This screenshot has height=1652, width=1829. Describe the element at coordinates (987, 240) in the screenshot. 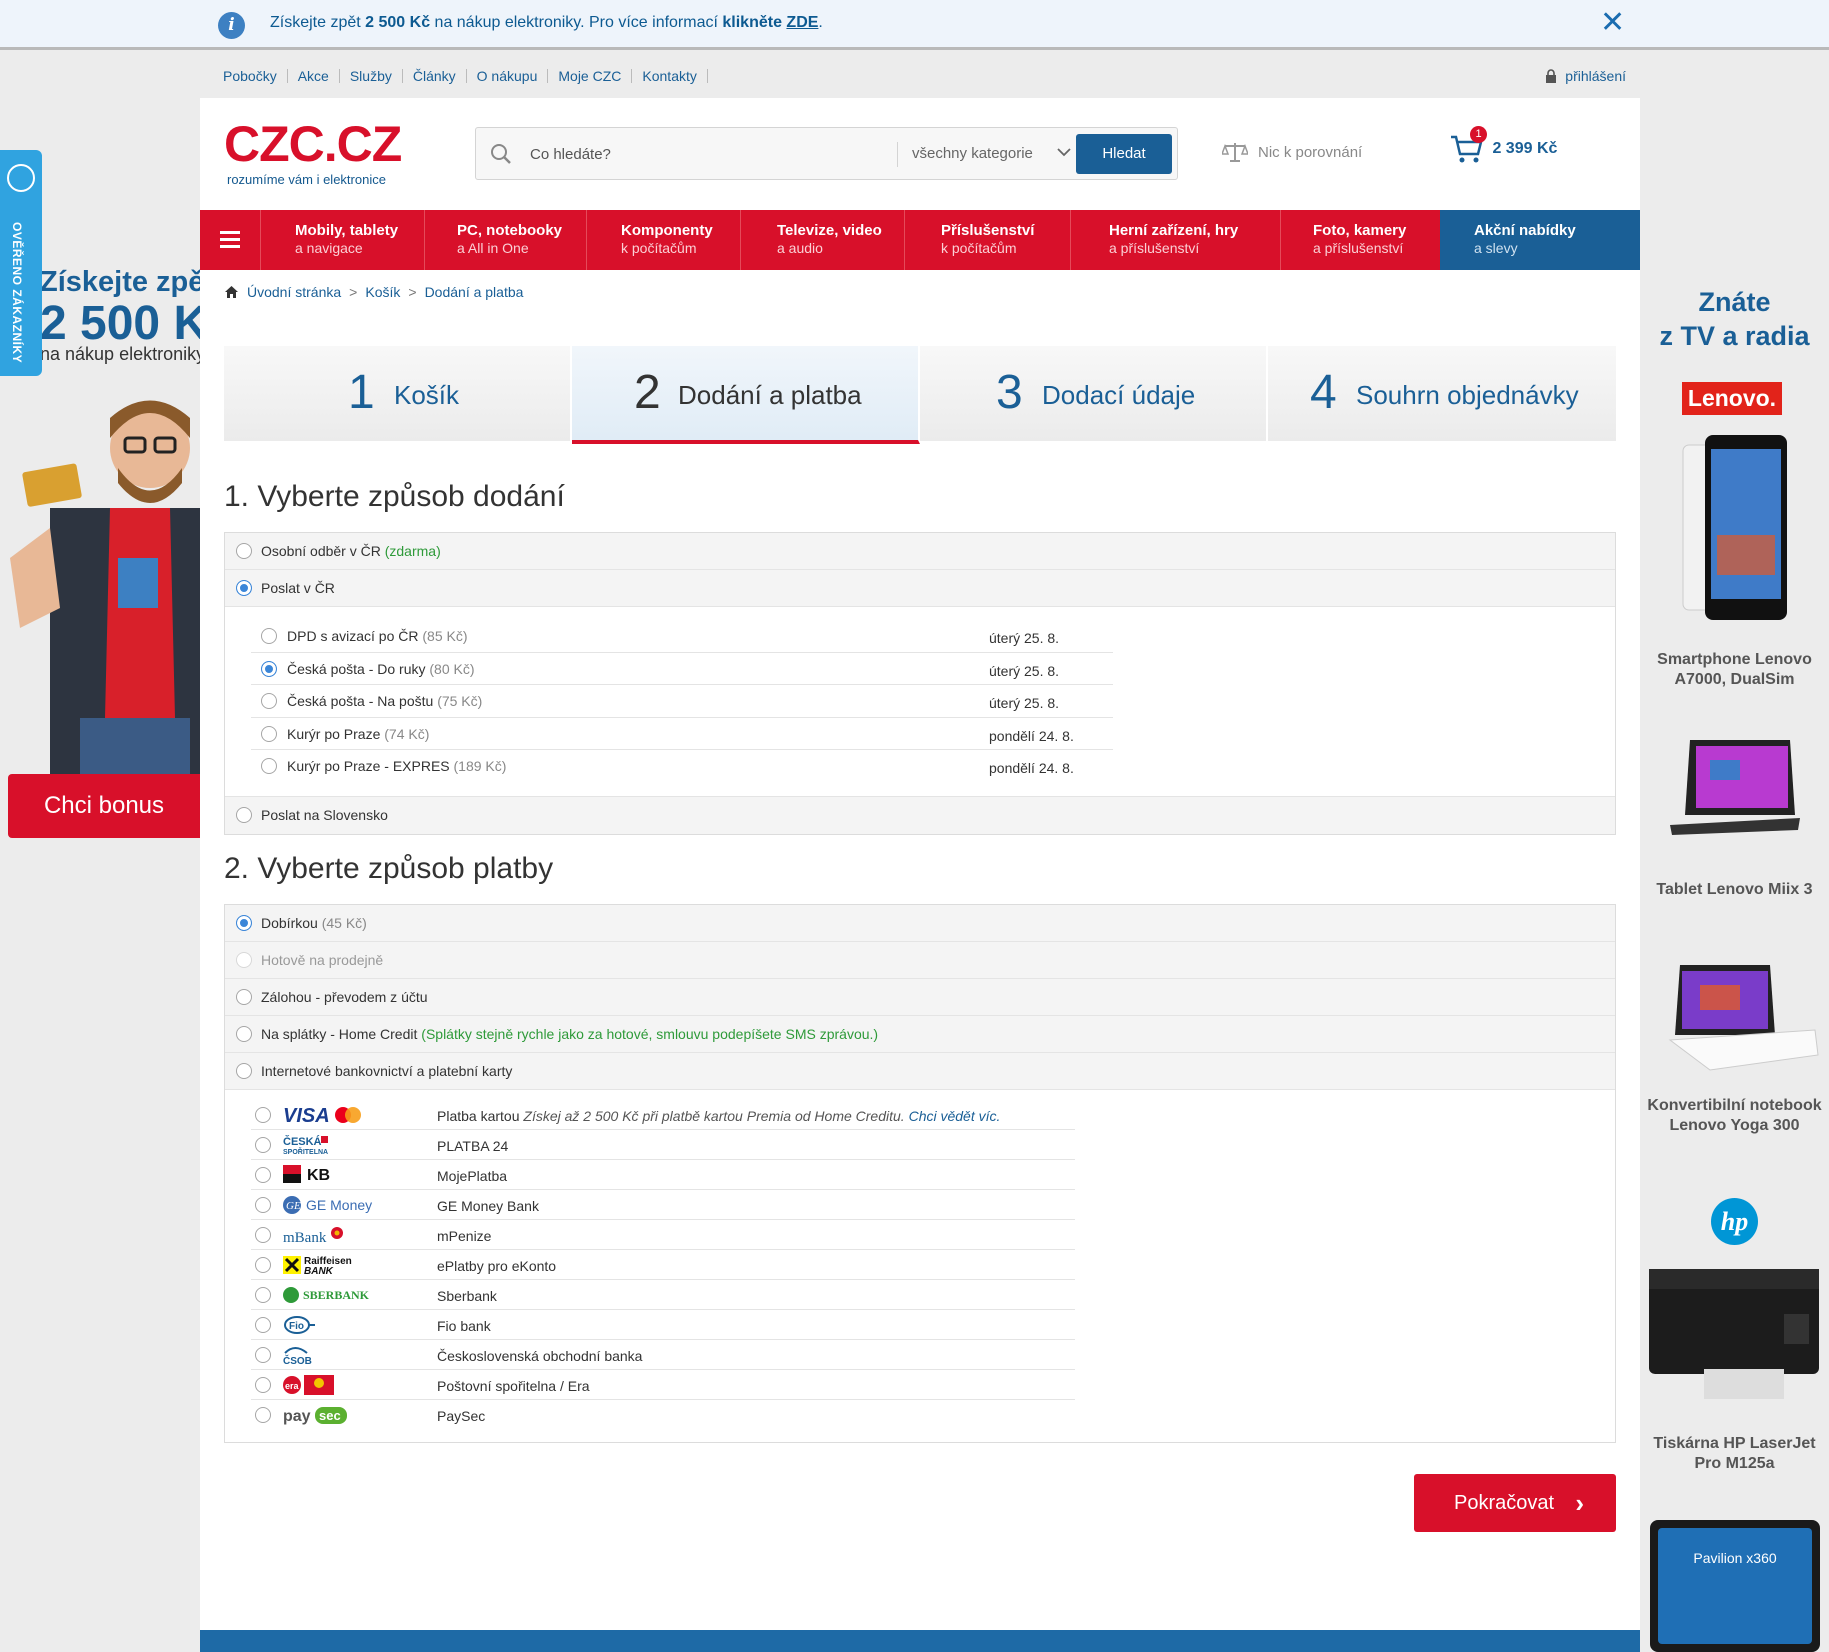

I see `nav-item-prislusenstvi: Příslušenství k počítačům` at that location.